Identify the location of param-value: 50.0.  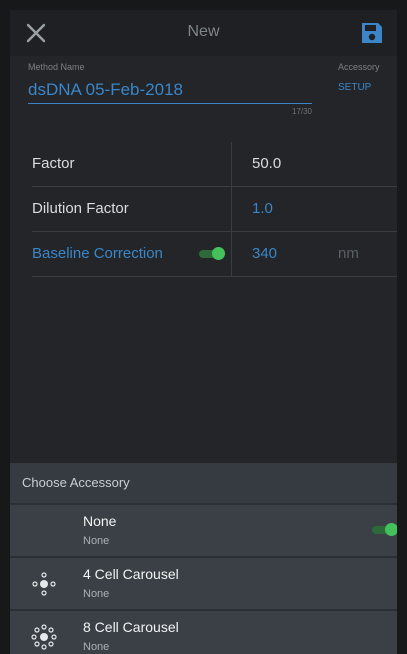
(266, 164).